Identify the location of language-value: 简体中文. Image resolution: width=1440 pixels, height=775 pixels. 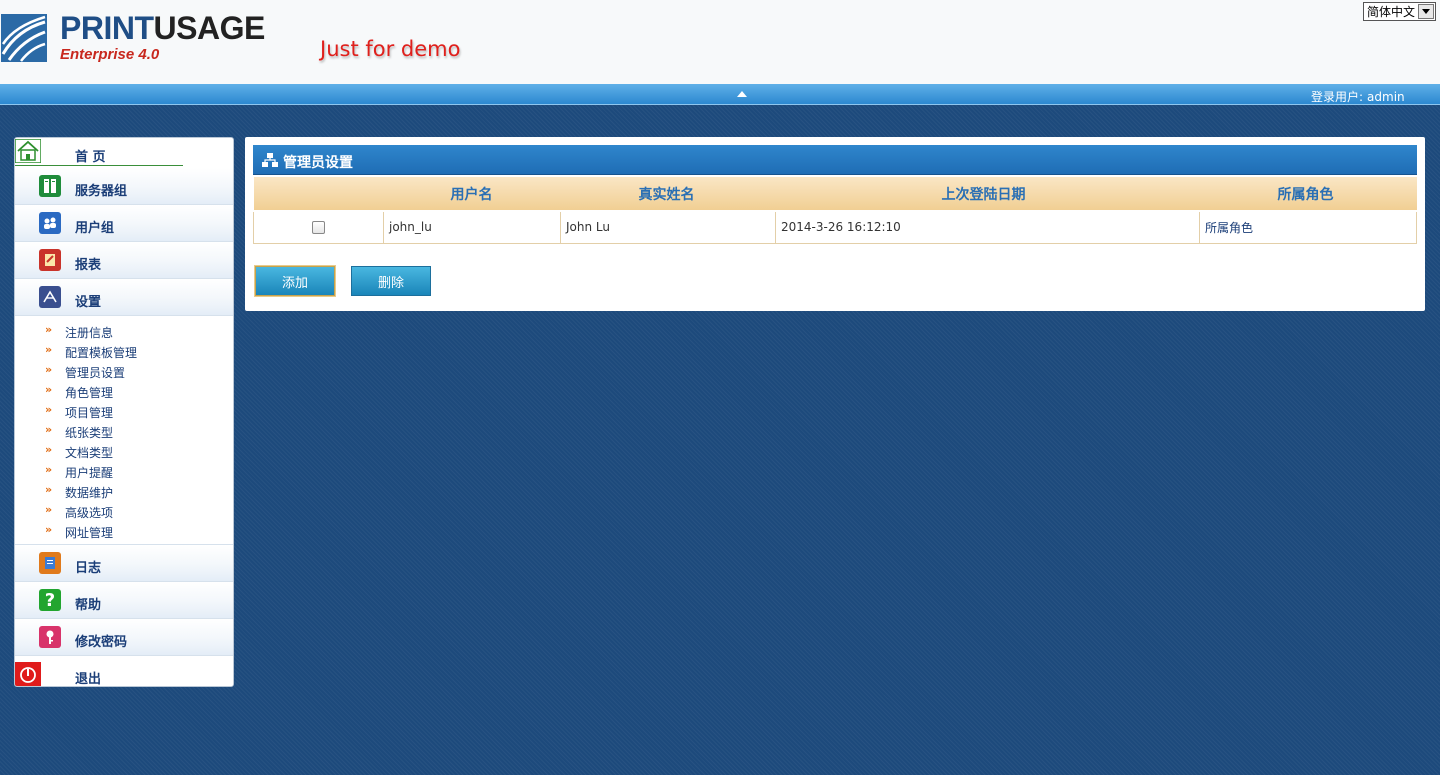
(1391, 12).